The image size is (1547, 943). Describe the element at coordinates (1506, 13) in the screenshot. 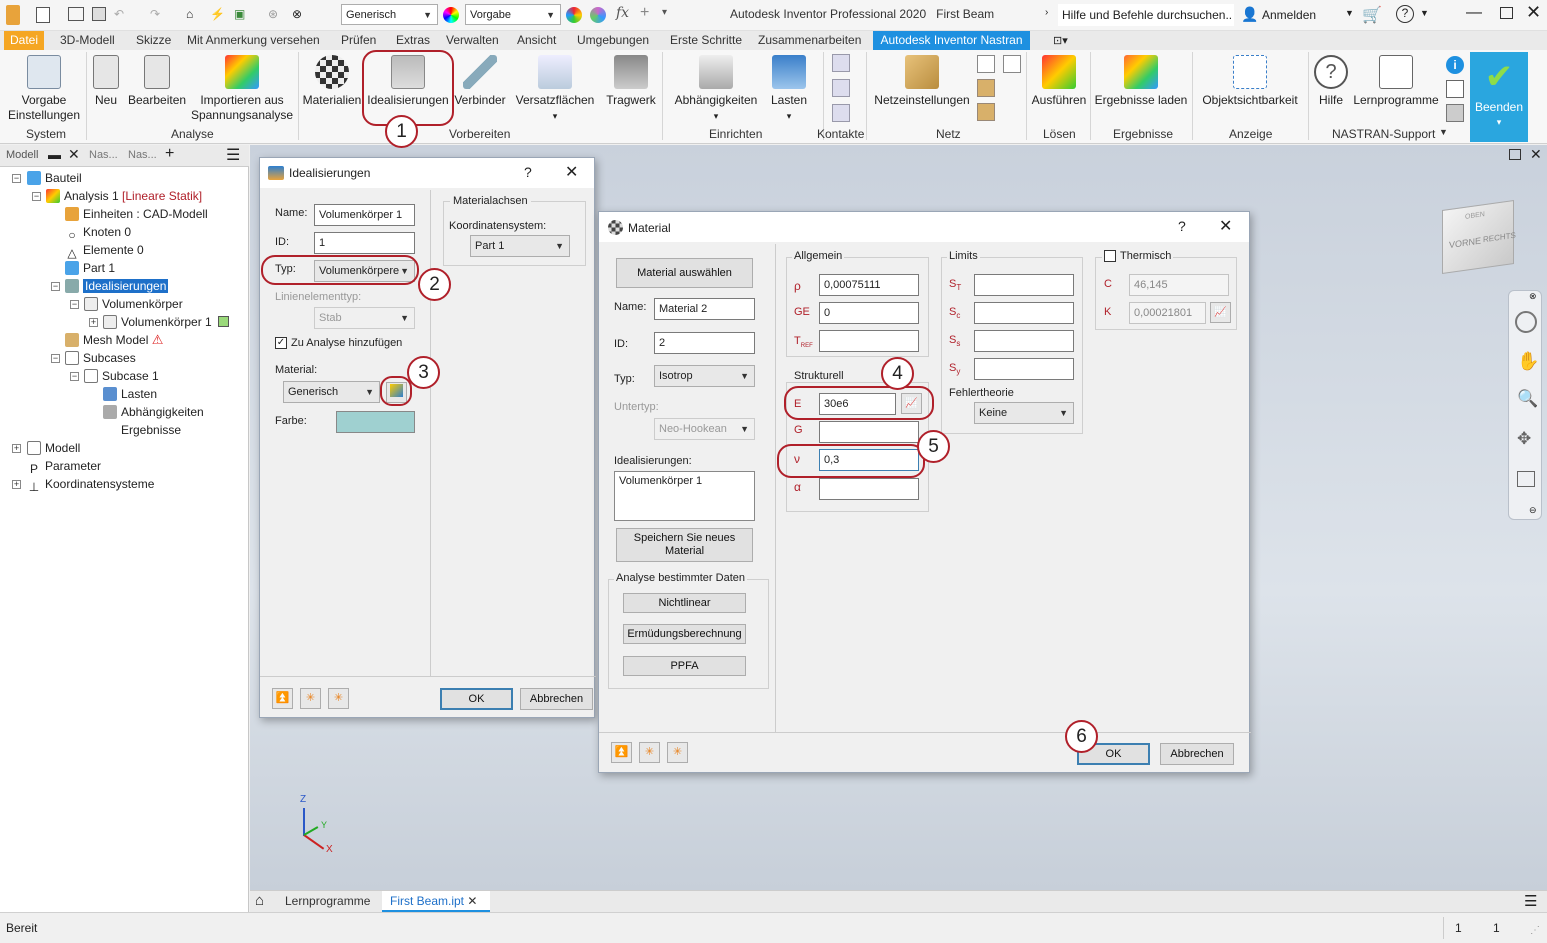

I see `maximize-window-icon` at that location.